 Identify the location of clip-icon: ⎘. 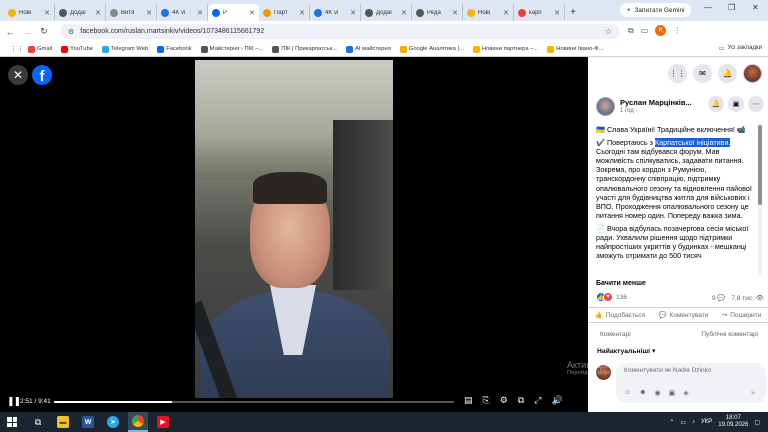
(486, 400).